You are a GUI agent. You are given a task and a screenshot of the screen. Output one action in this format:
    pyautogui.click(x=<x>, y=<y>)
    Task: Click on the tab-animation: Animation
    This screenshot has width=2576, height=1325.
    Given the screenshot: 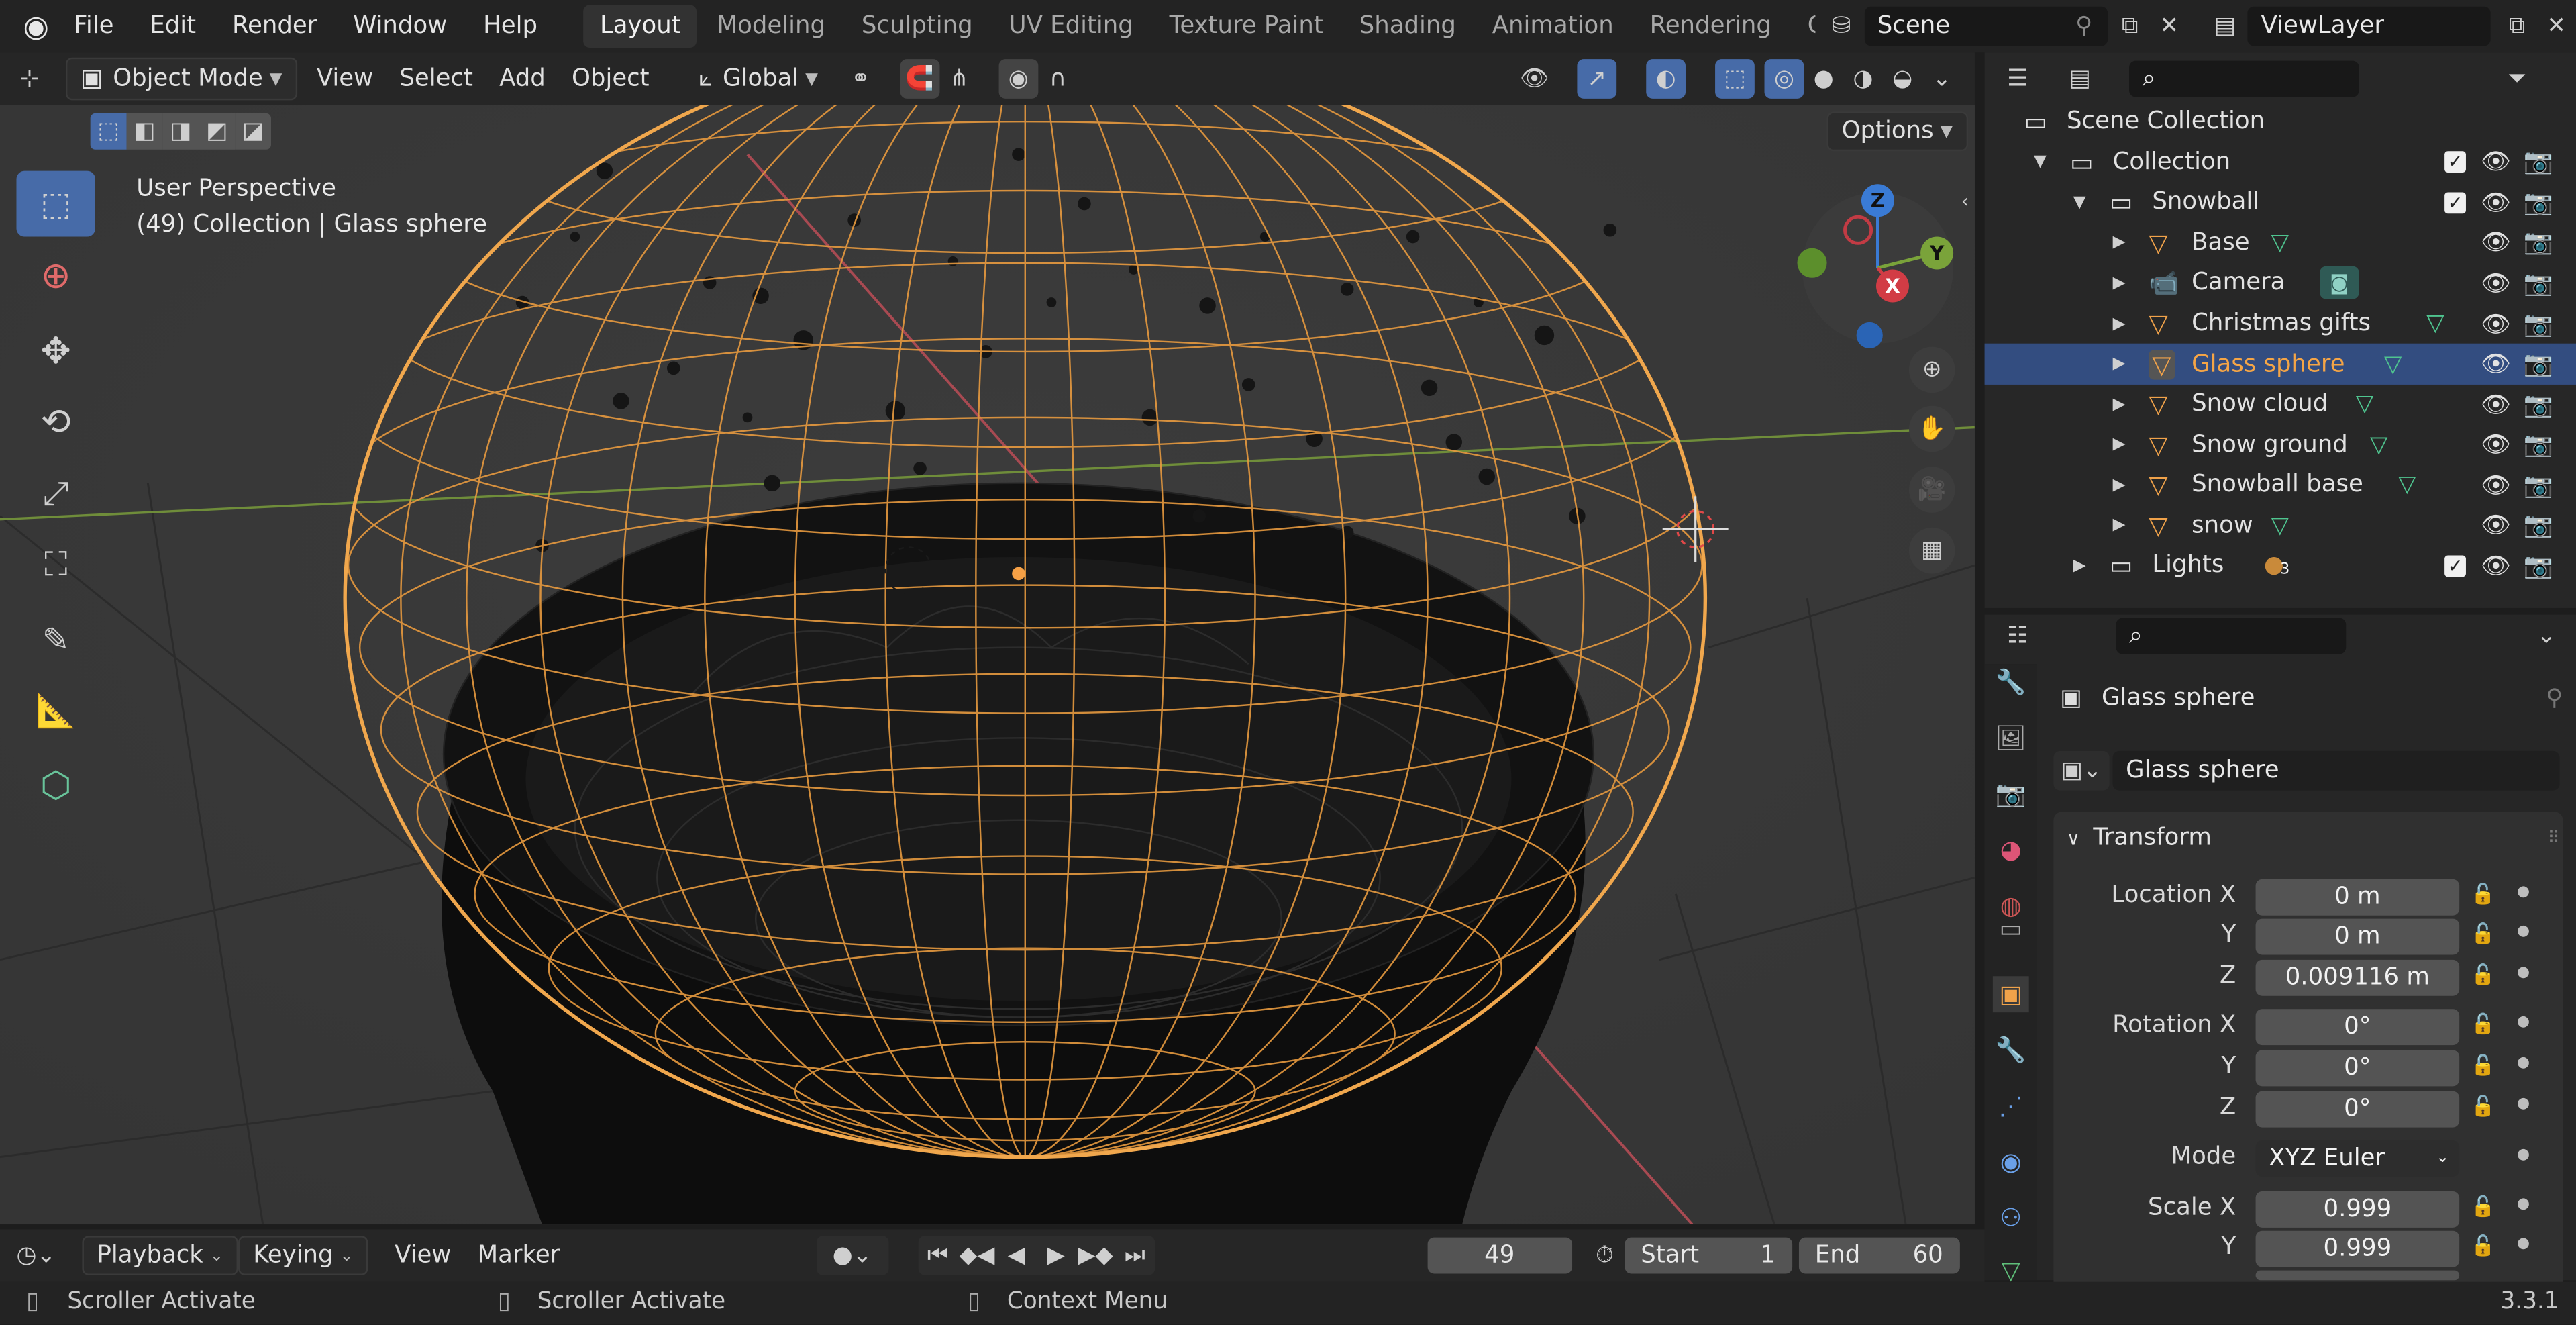 What is the action you would take?
    pyautogui.click(x=1553, y=27)
    